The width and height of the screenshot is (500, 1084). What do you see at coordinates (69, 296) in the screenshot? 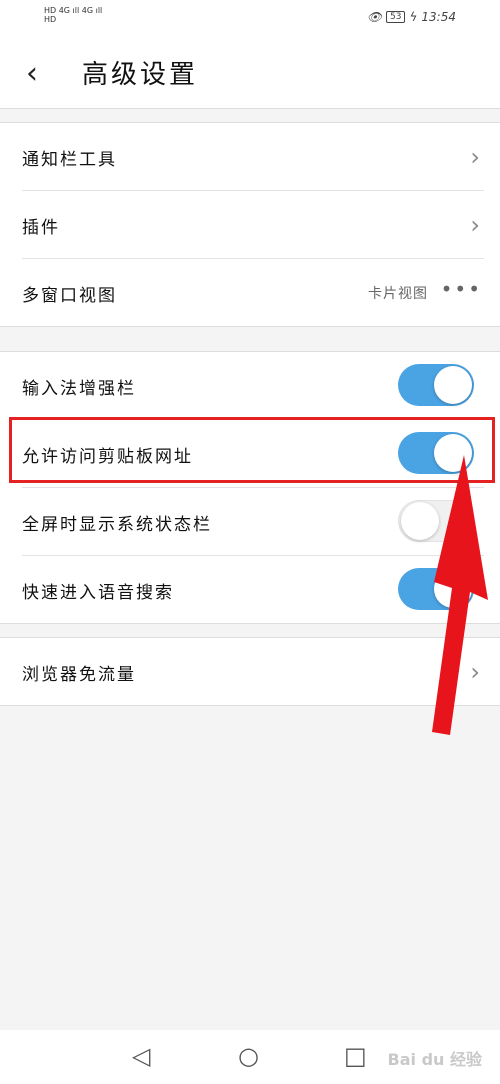
I see `row-label: 多窗口视图` at bounding box center [69, 296].